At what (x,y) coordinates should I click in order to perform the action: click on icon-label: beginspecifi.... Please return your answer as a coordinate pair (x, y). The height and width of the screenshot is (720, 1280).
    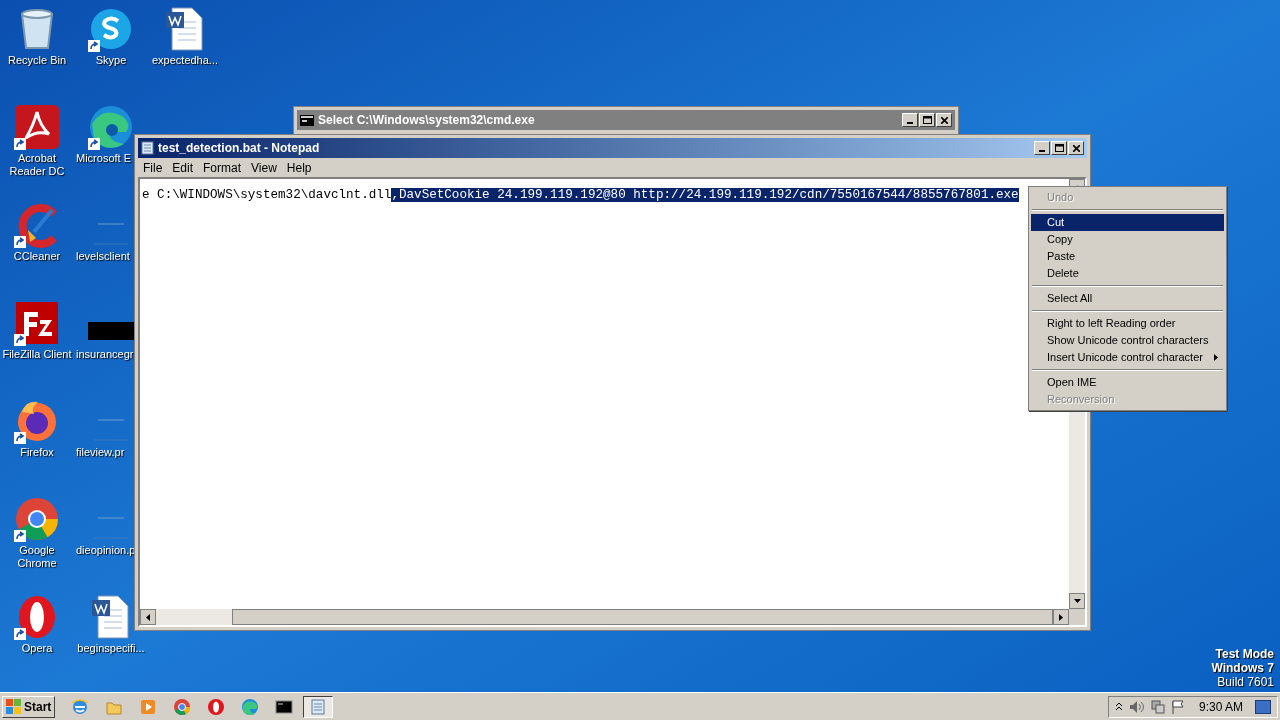
    Looking at the image, I should click on (111, 648).